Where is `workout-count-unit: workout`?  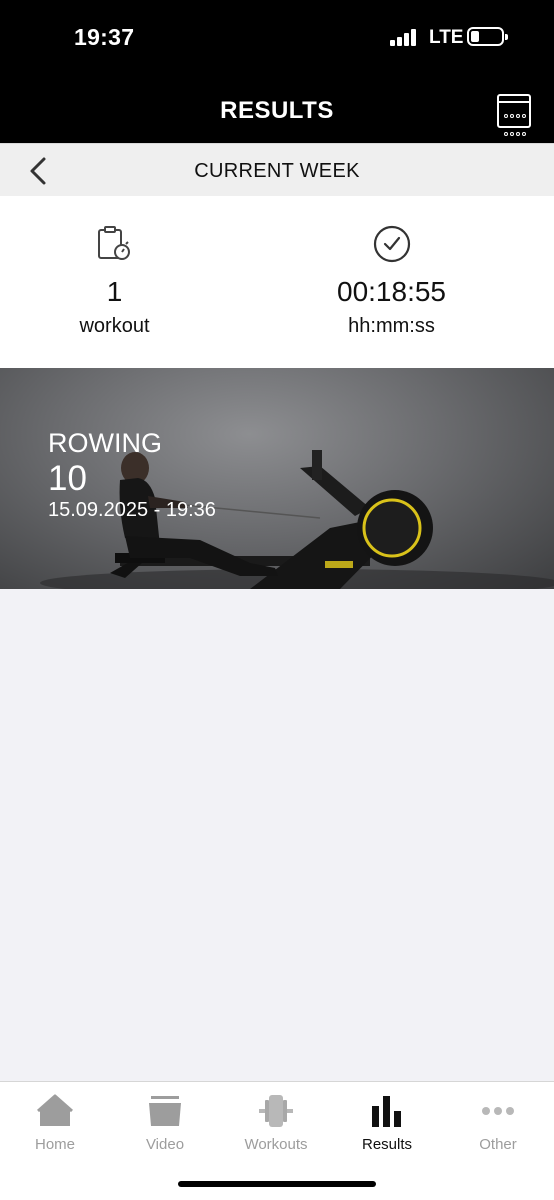
workout-count-unit: workout is located at coordinates (114, 326).